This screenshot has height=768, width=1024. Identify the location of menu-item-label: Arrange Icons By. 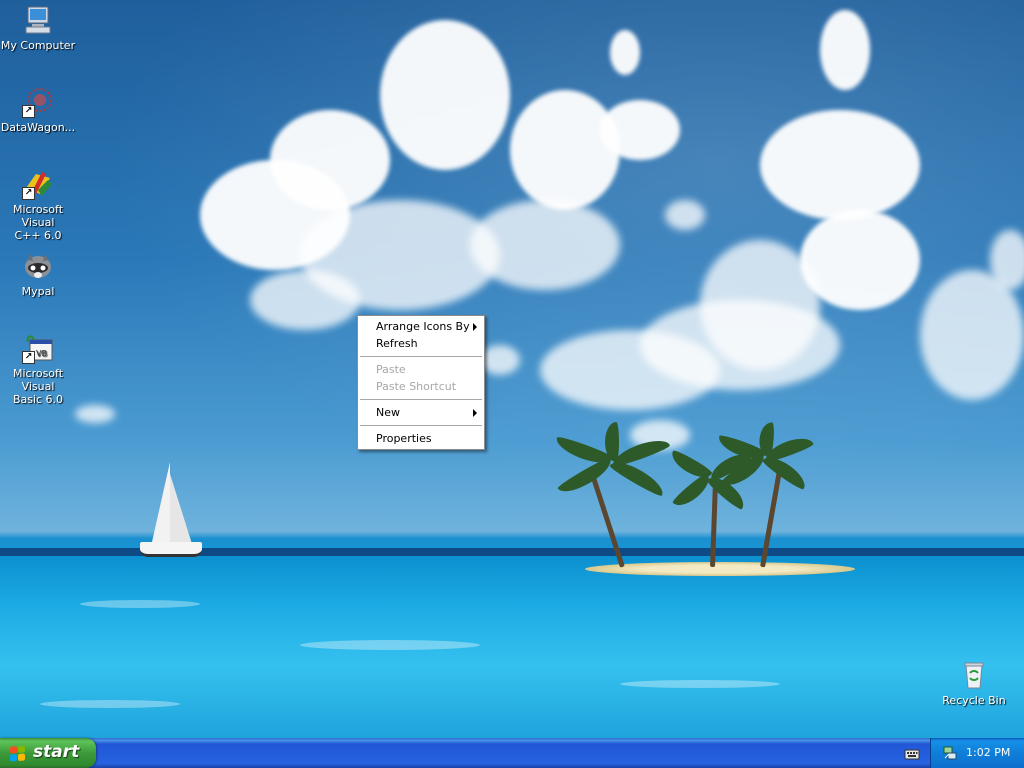
(423, 326).